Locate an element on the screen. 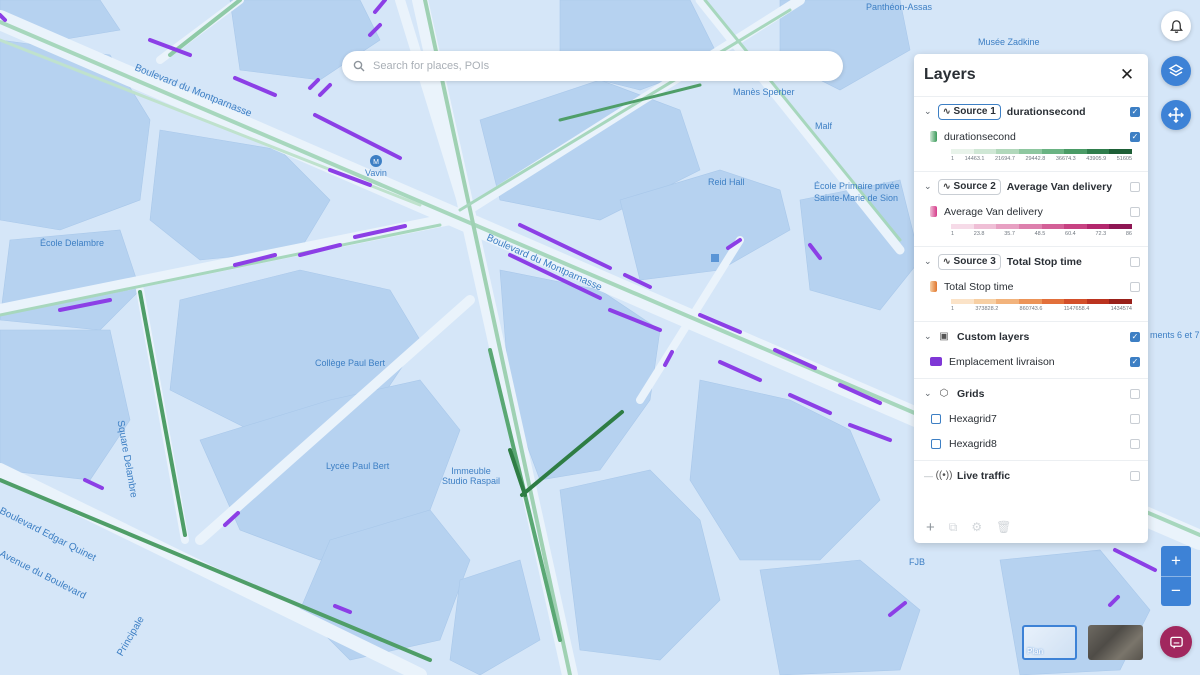  color-ramp-ticks: 1 373828.2 860743.6 1147658.4 1434574 is located at coordinates (1041, 310).